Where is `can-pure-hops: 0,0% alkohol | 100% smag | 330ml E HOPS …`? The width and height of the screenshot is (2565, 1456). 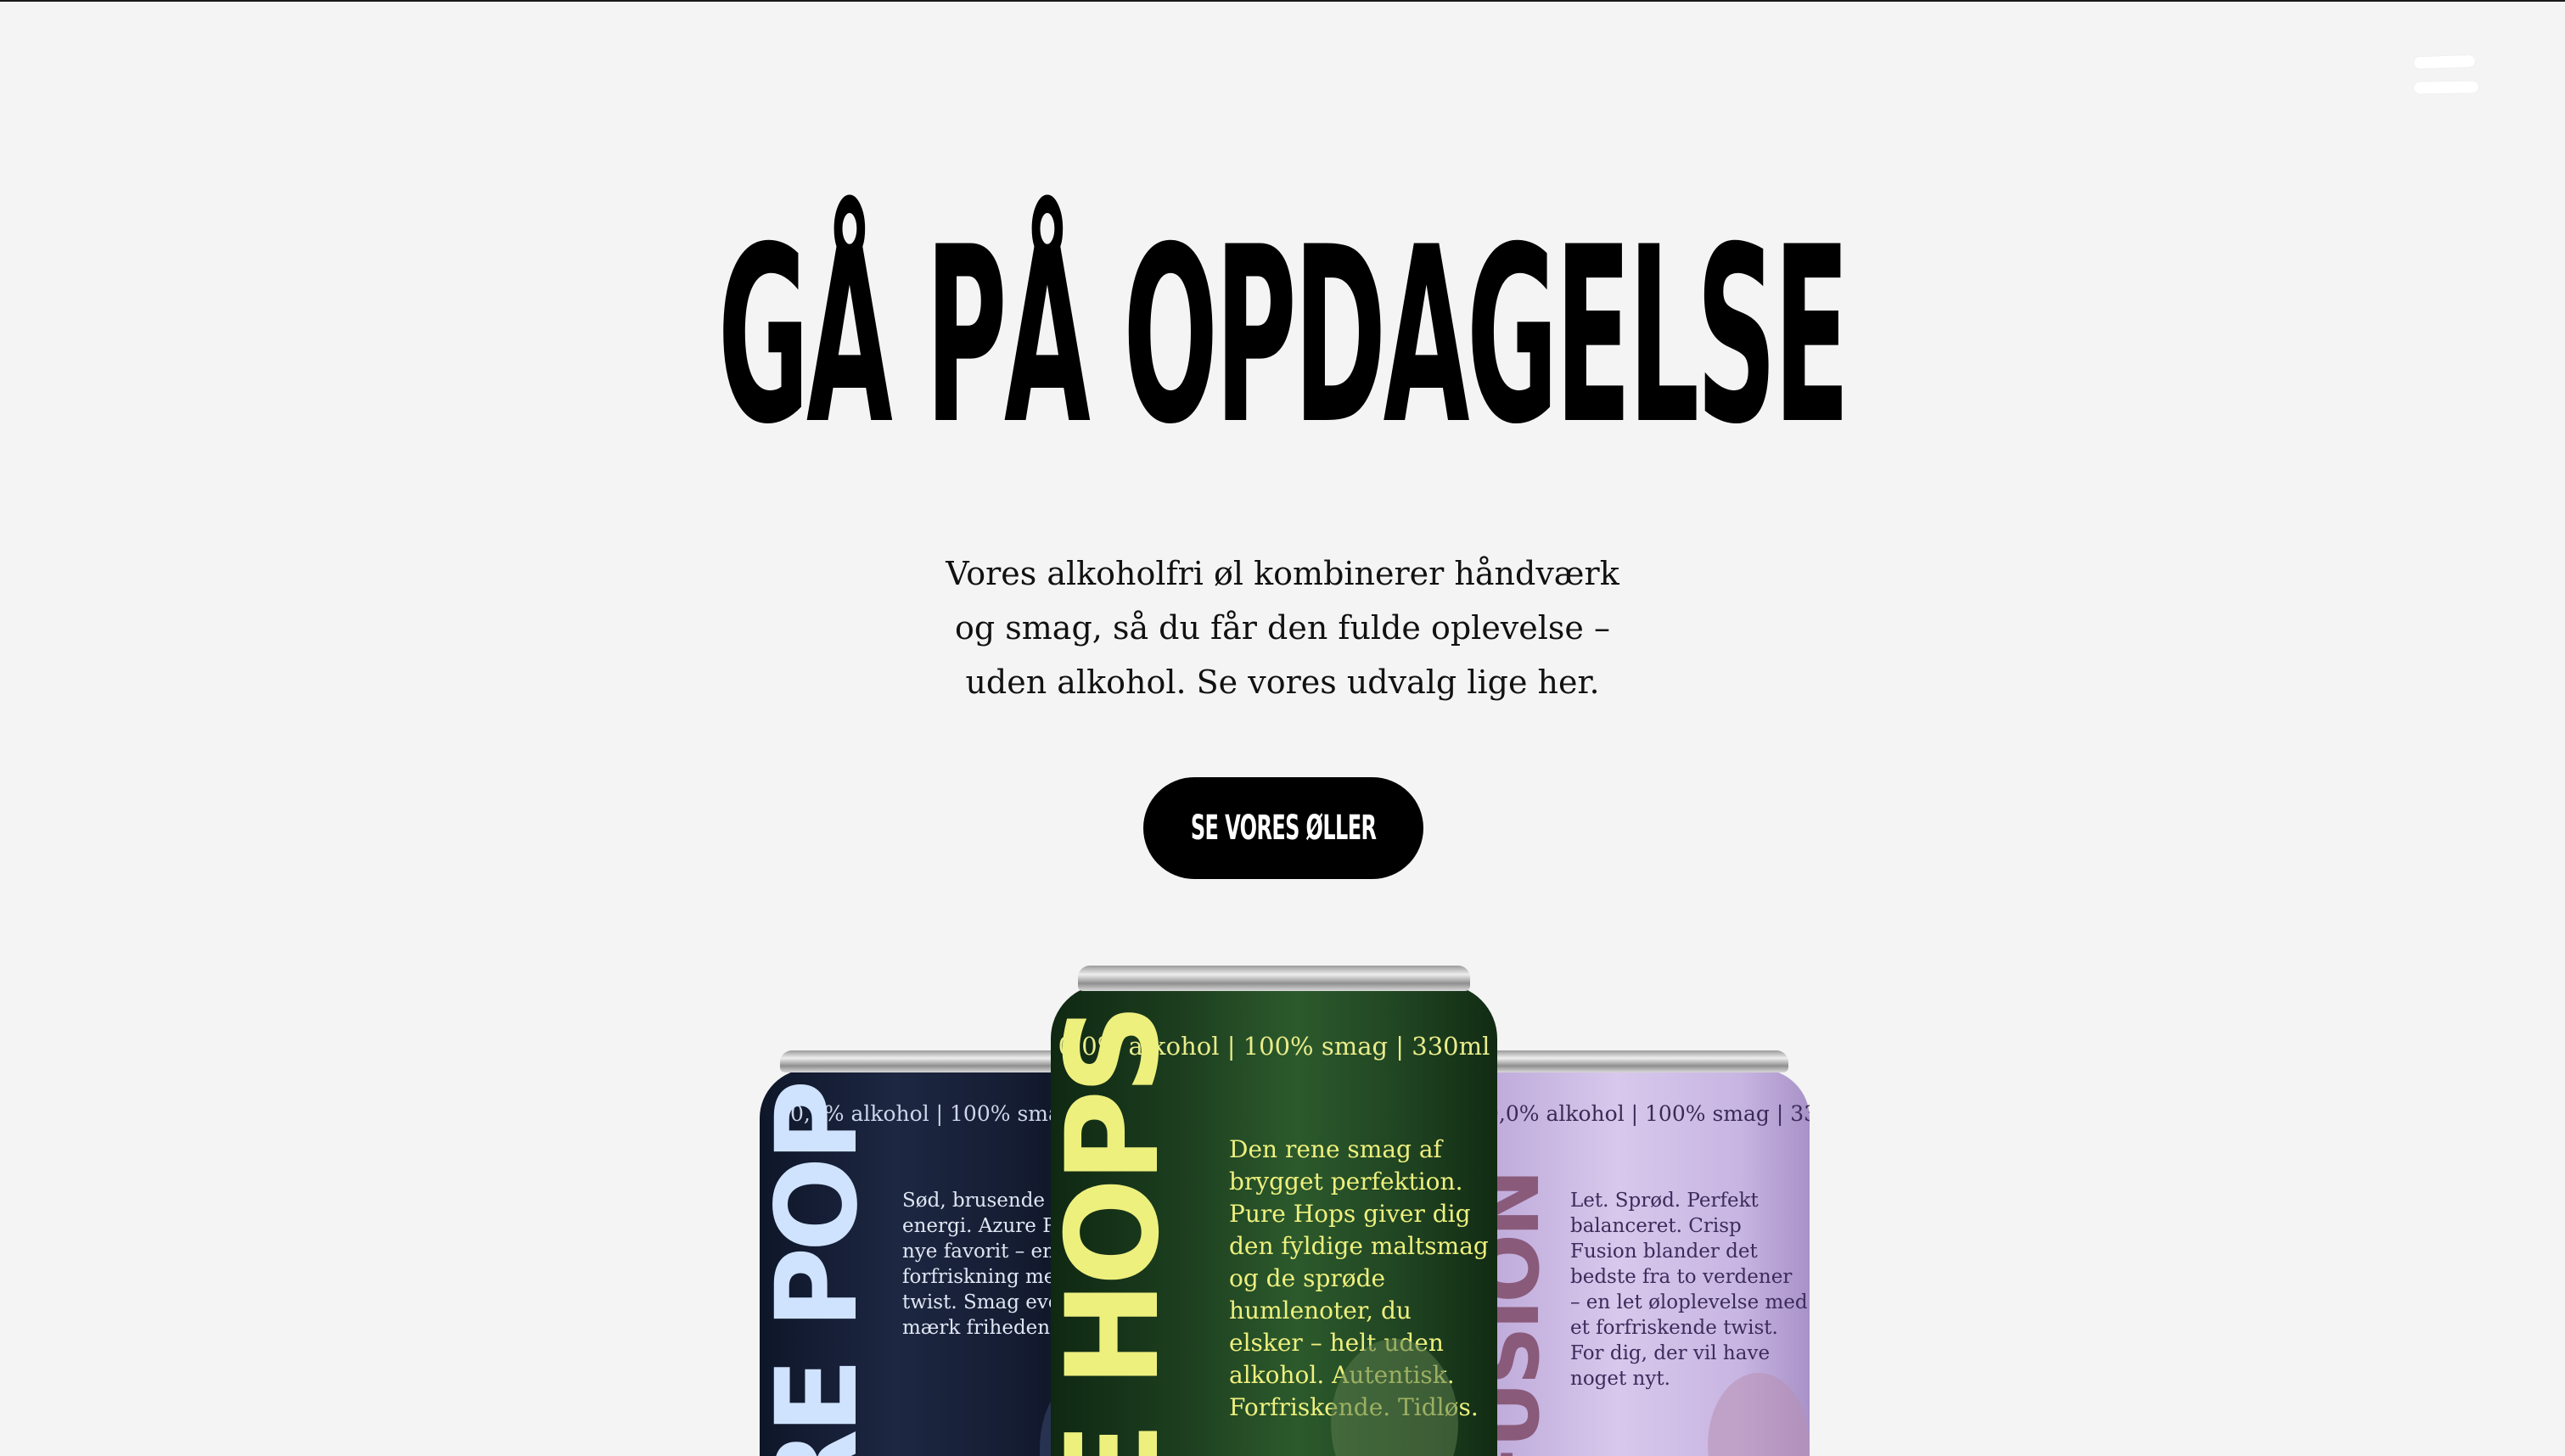
can-pure-hops: 0,0% alkohol | 100% smag | 330ml E HOPS … is located at coordinates (1274, 1211).